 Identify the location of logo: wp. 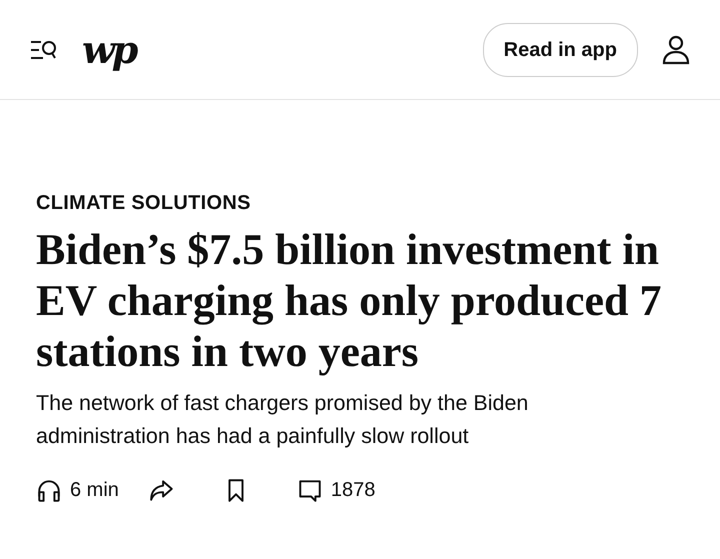
(109, 49).